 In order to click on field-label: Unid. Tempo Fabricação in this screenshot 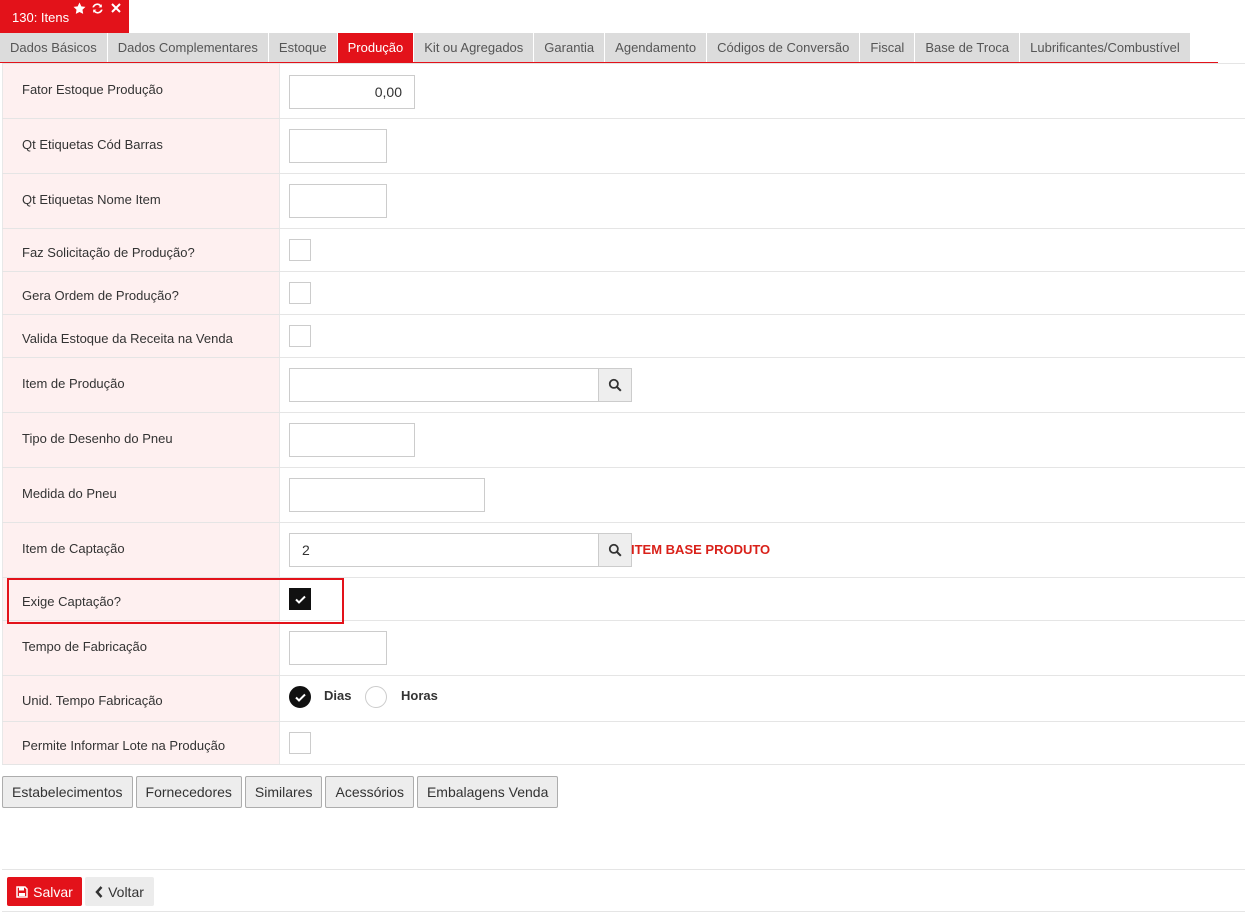, I will do `click(141, 698)`.